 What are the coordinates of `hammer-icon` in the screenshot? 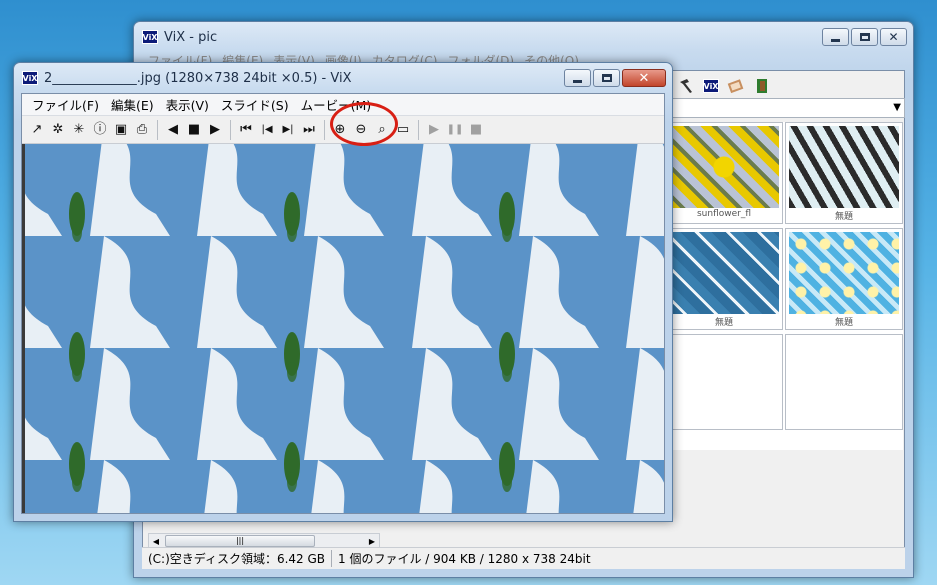 It's located at (686, 86).